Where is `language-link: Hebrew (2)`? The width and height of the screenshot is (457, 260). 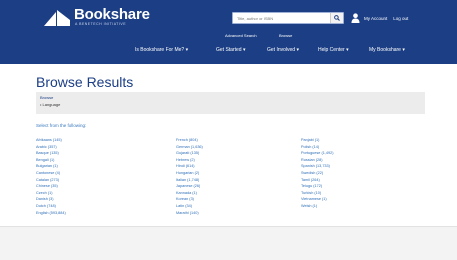 language-link: Hebrew (2) is located at coordinates (185, 160).